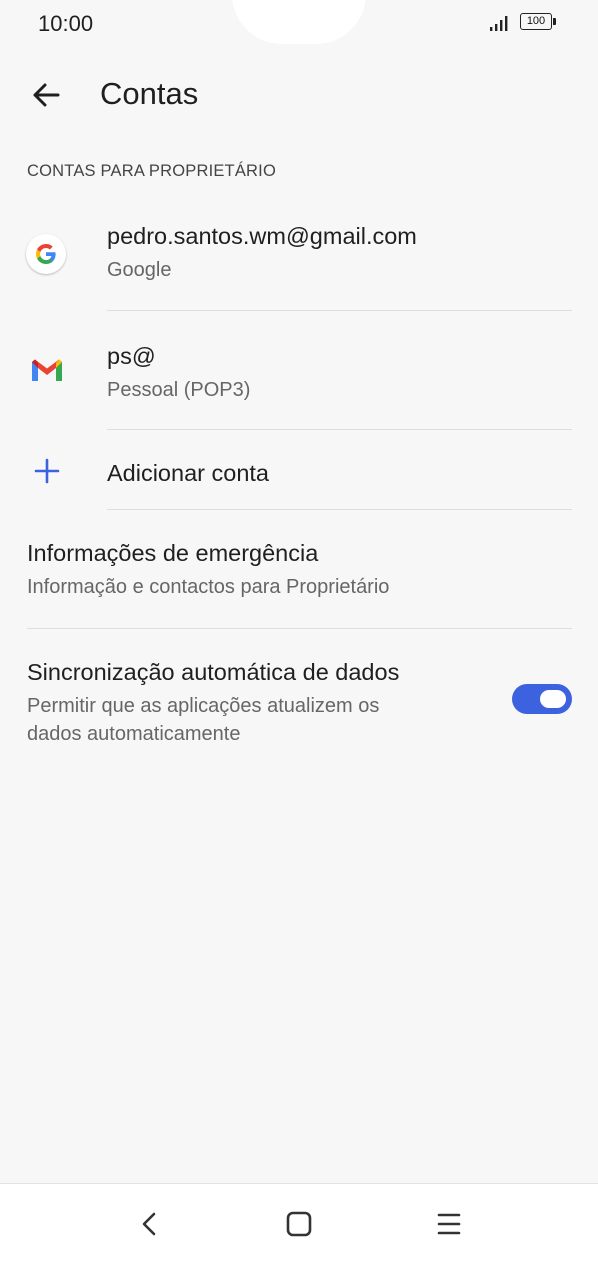 The width and height of the screenshot is (598, 1263). Describe the element at coordinates (449, 1224) in the screenshot. I see `recents-nav-icon` at that location.